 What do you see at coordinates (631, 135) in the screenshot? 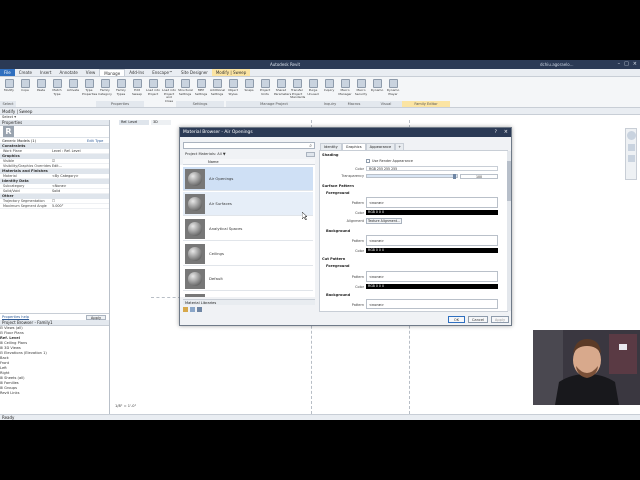
I see `viewcube-icon` at bounding box center [631, 135].